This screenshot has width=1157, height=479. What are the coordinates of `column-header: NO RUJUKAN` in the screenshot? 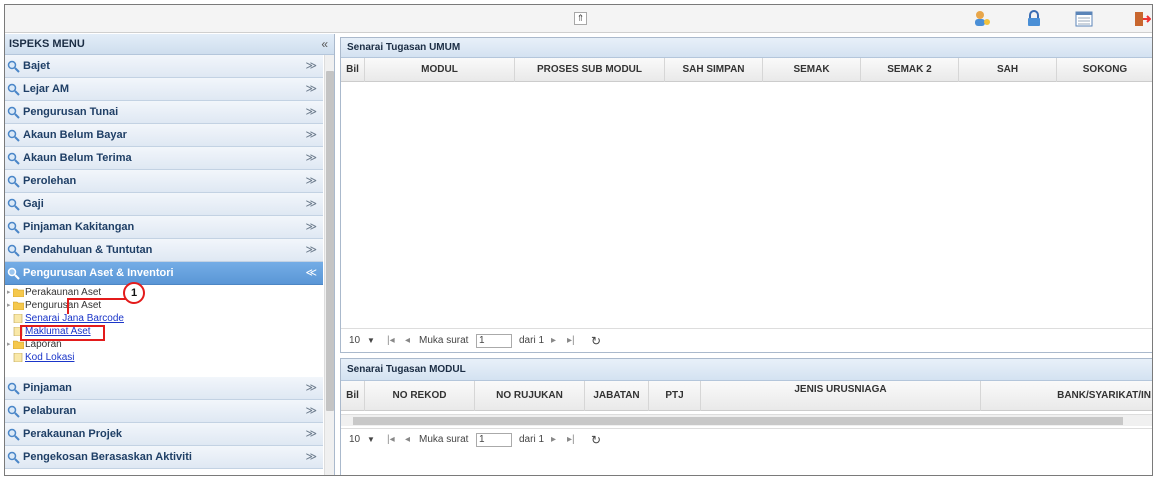 It's located at (530, 396).